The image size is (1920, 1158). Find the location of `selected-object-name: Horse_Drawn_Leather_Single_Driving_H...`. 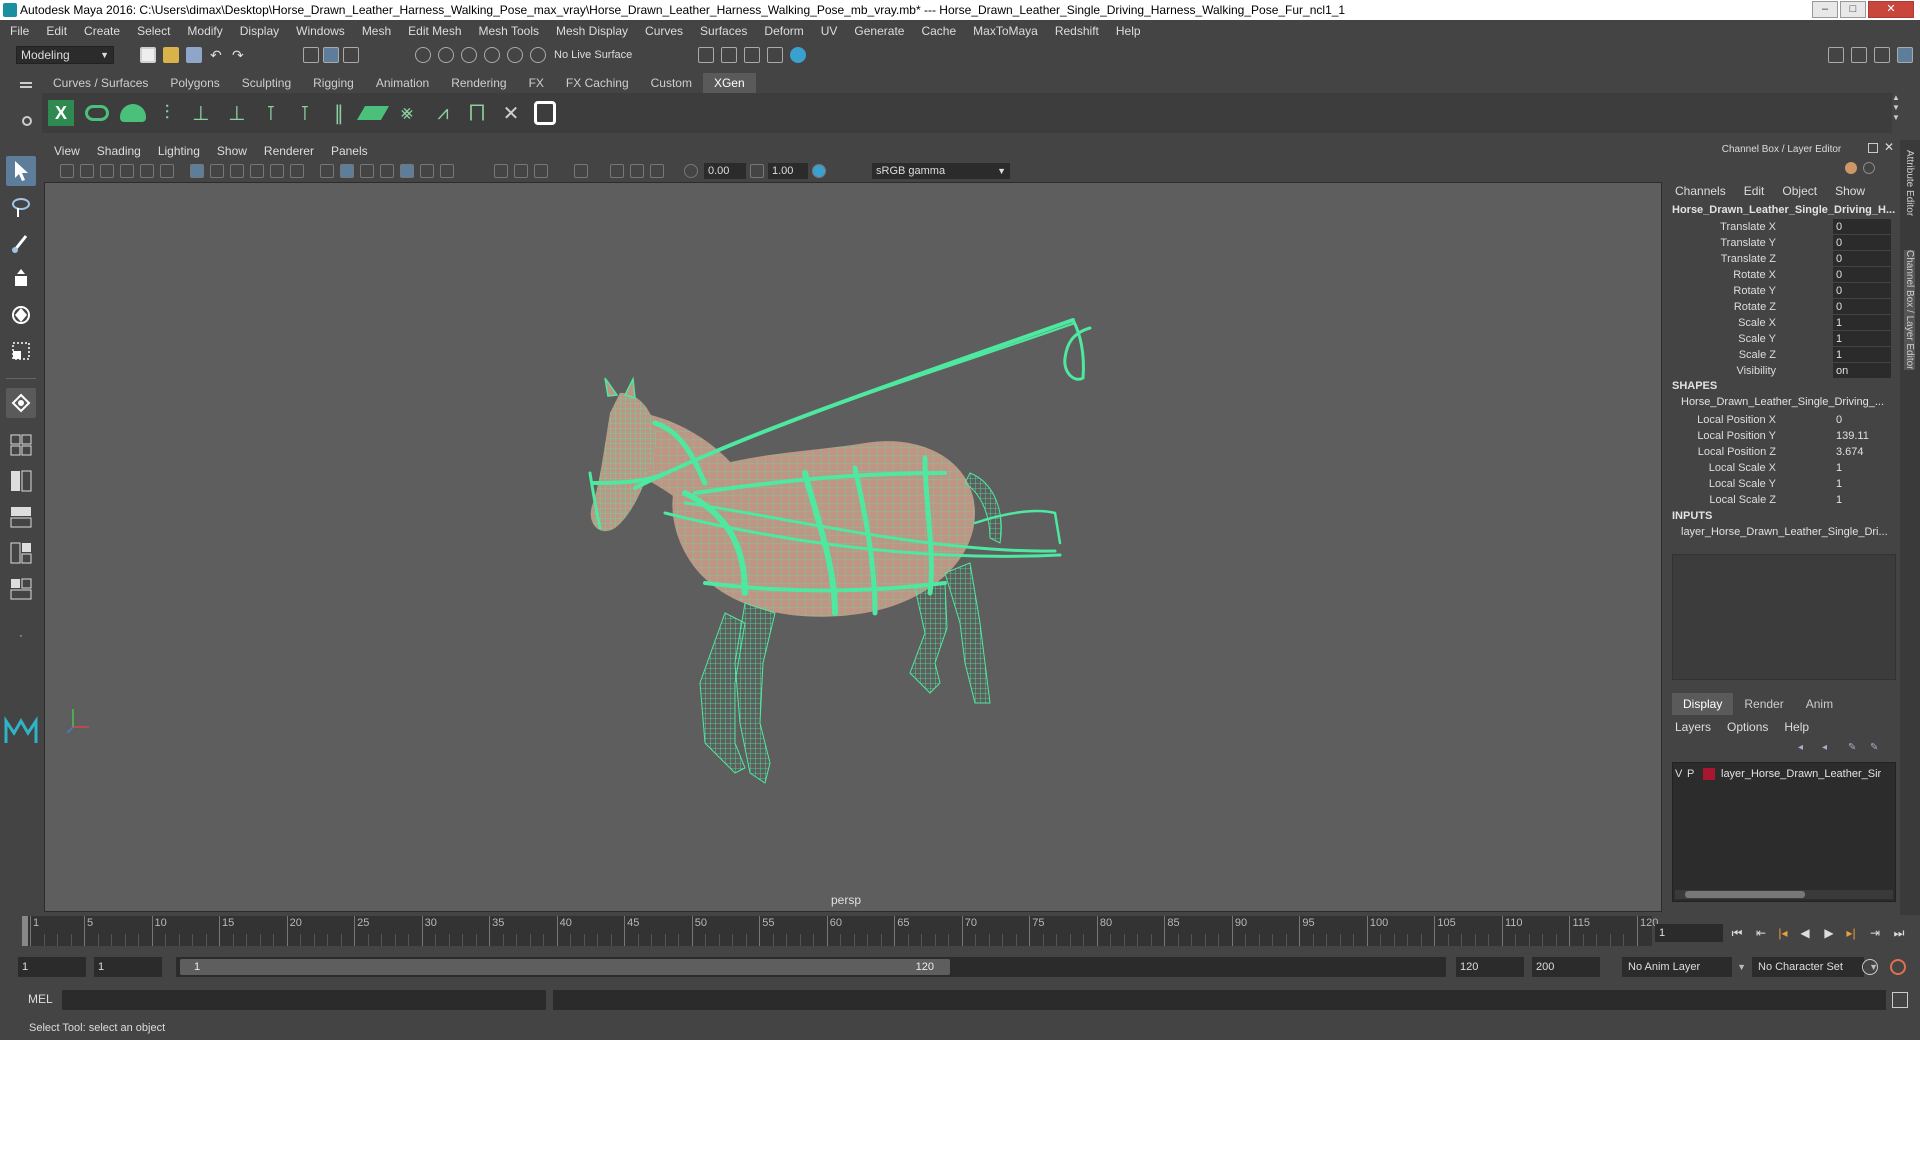

selected-object-name: Horse_Drawn_Leather_Single_Driving_H... is located at coordinates (1784, 210).